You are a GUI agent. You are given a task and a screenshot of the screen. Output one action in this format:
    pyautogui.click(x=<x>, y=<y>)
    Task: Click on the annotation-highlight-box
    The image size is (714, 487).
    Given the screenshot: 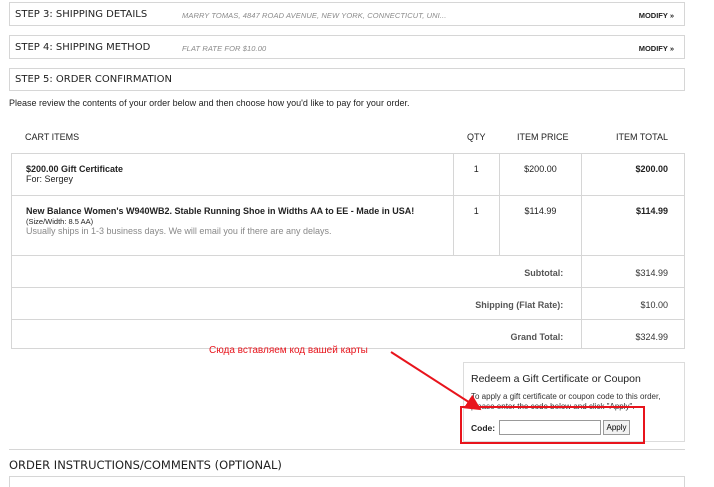 What is the action you would take?
    pyautogui.click(x=552, y=425)
    